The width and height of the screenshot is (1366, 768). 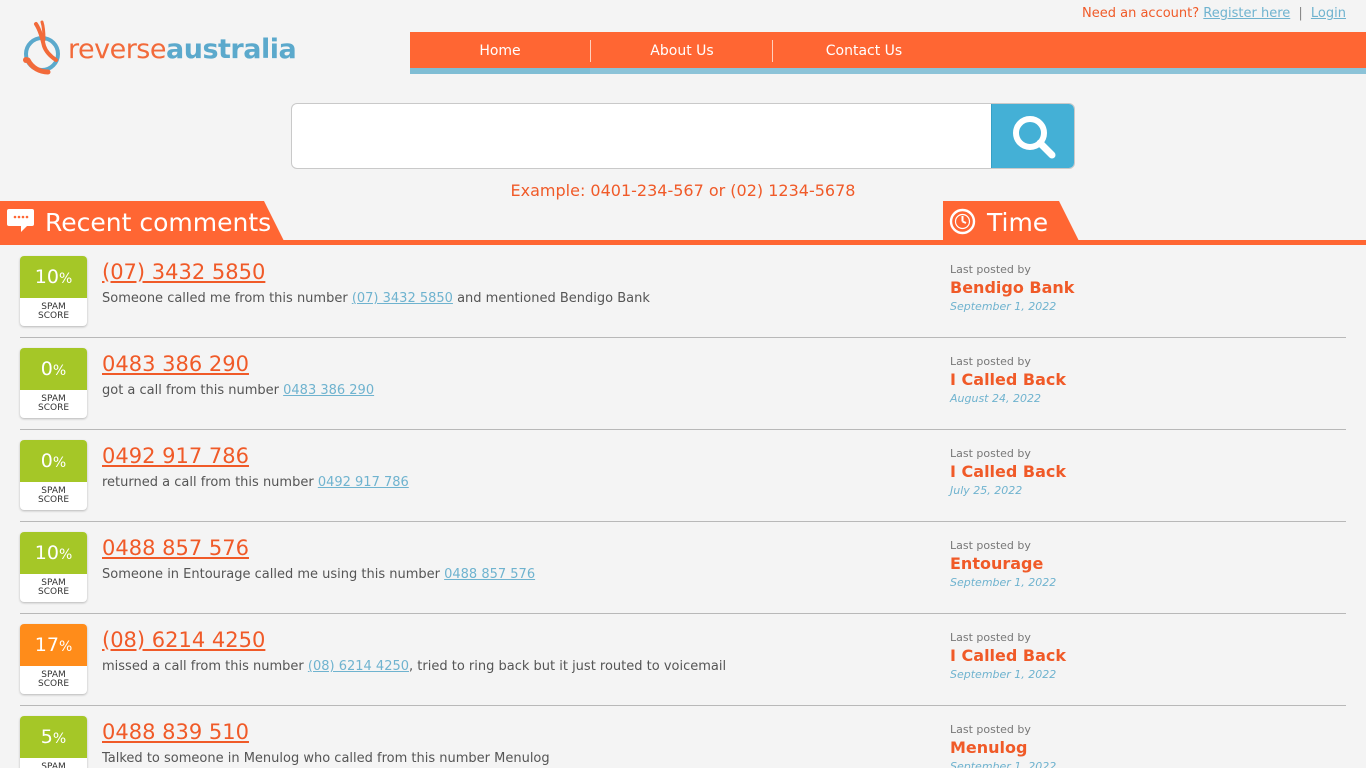 I want to click on search-input, so click(x=642, y=136).